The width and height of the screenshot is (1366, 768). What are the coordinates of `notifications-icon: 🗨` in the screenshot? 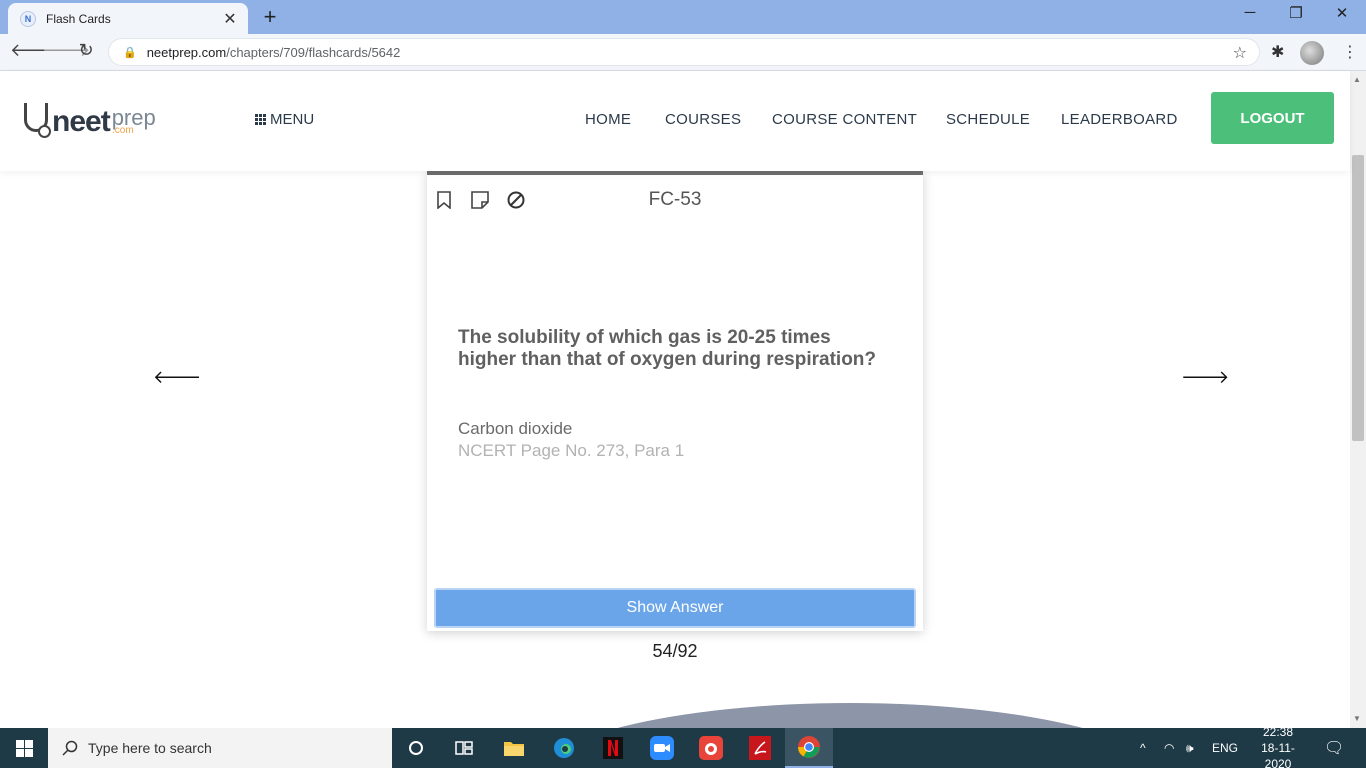 It's located at (1334, 748).